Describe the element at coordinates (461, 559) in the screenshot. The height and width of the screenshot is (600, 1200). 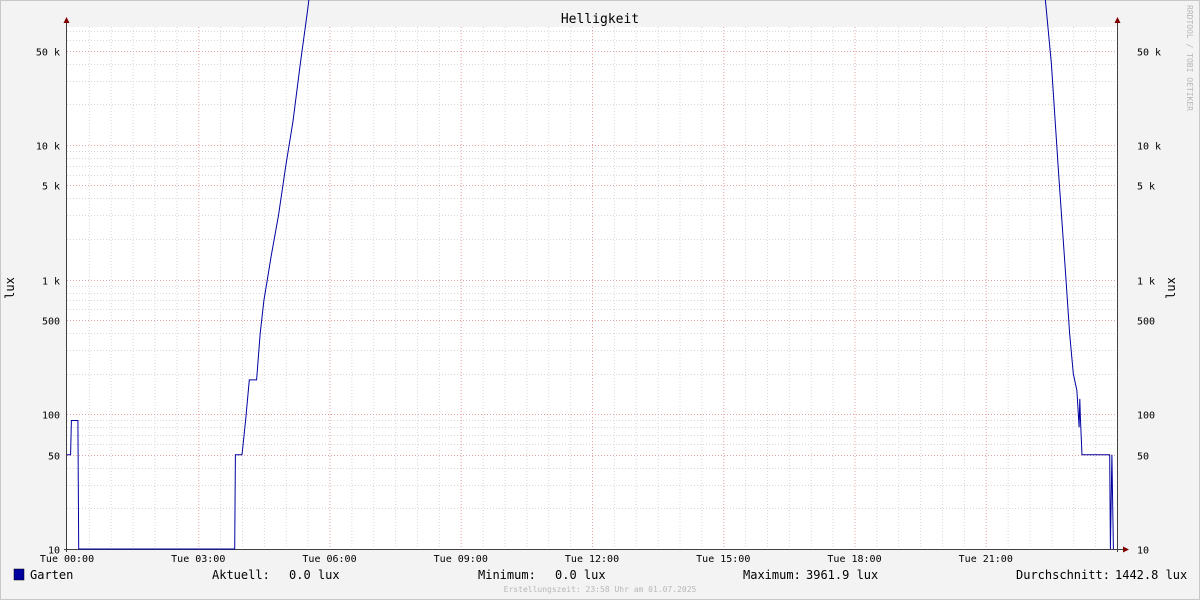
I see `x-tick-label: Tue 09:00` at that location.